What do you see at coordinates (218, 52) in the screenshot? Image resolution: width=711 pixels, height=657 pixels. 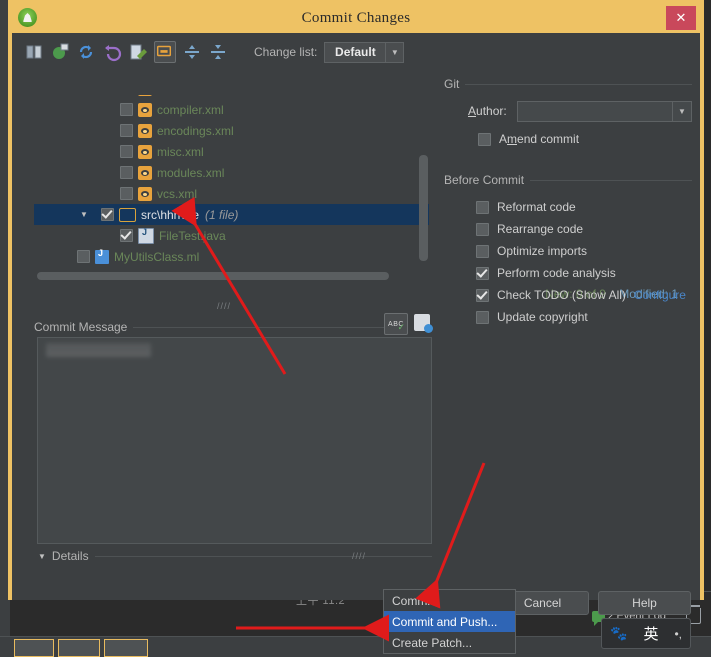 I see `collapse-all-icon` at bounding box center [218, 52].